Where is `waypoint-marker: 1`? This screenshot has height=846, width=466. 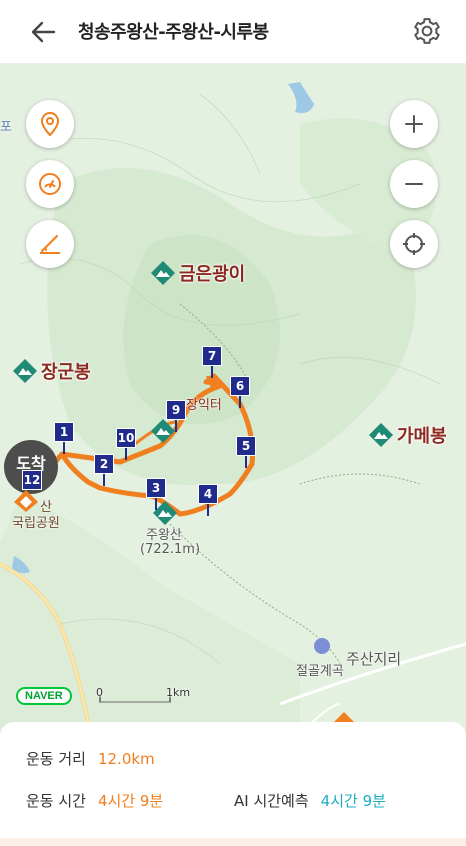
waypoint-marker: 1 is located at coordinates (64, 432).